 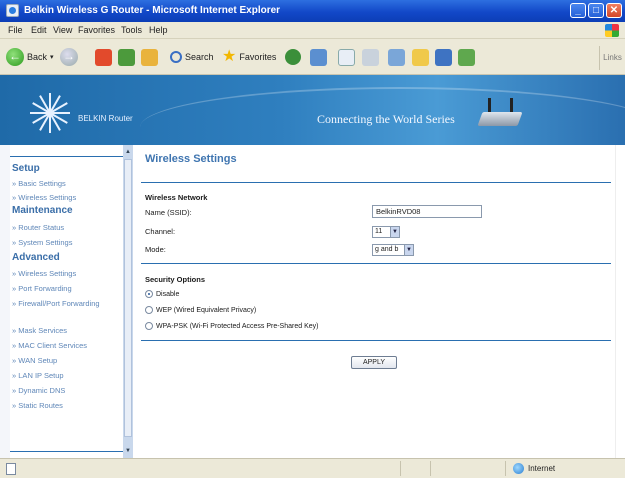 What do you see at coordinates (160, 231) in the screenshot?
I see `channel-label: Channel:` at bounding box center [160, 231].